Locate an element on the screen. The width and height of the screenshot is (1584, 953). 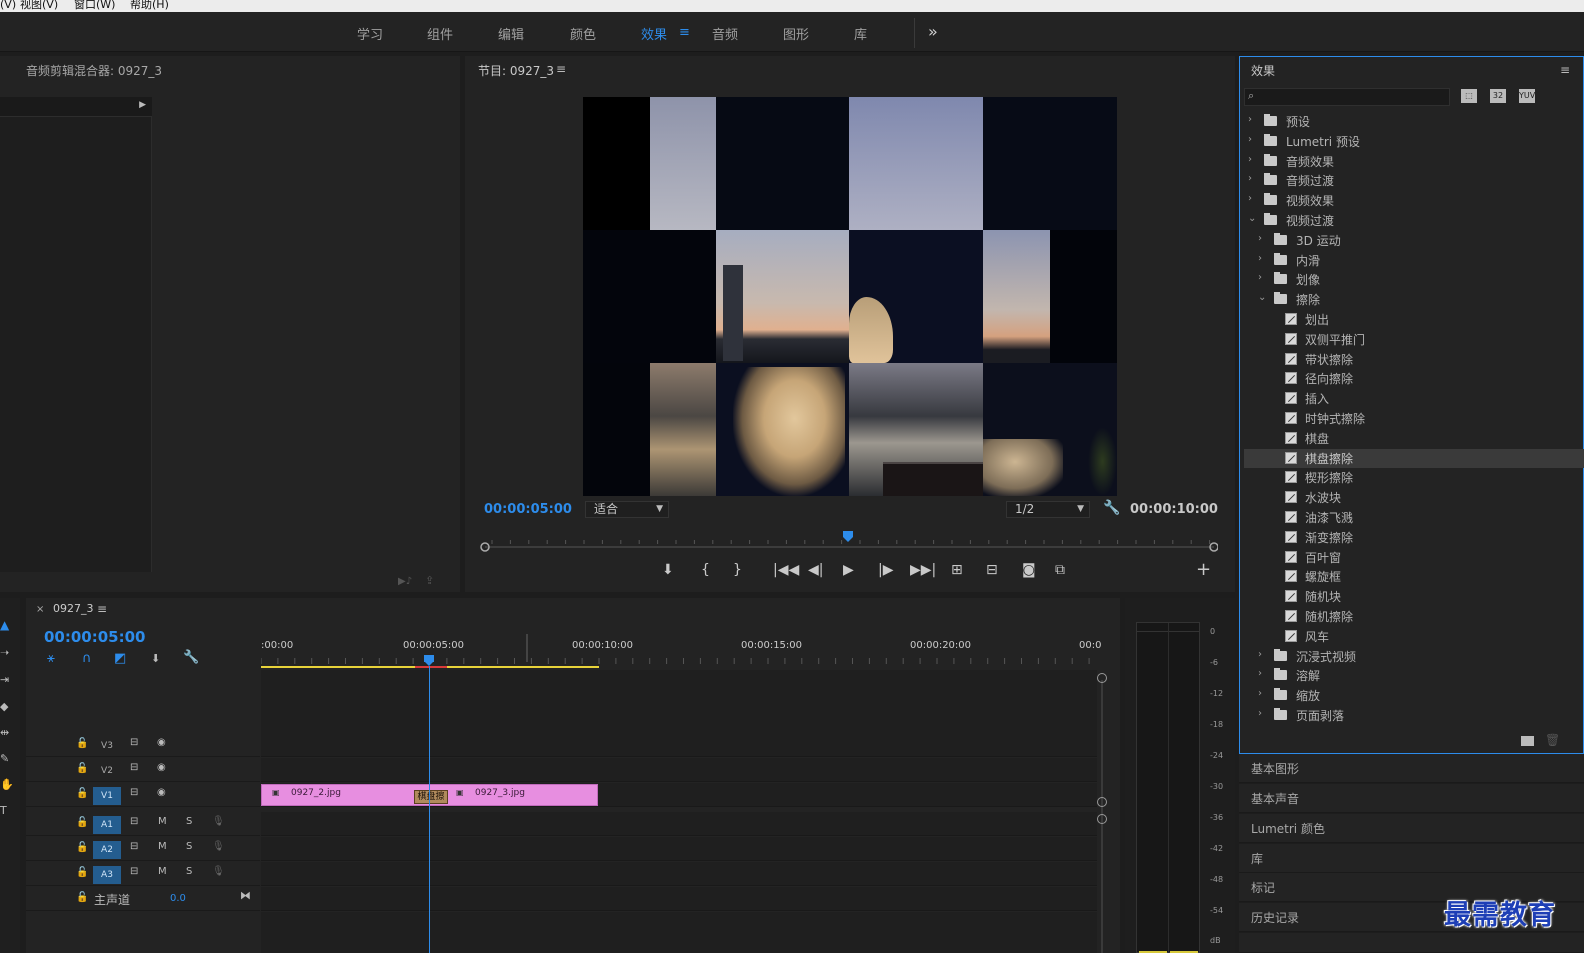
workspace-tab-audio: 音频 is located at coordinates (725, 33).